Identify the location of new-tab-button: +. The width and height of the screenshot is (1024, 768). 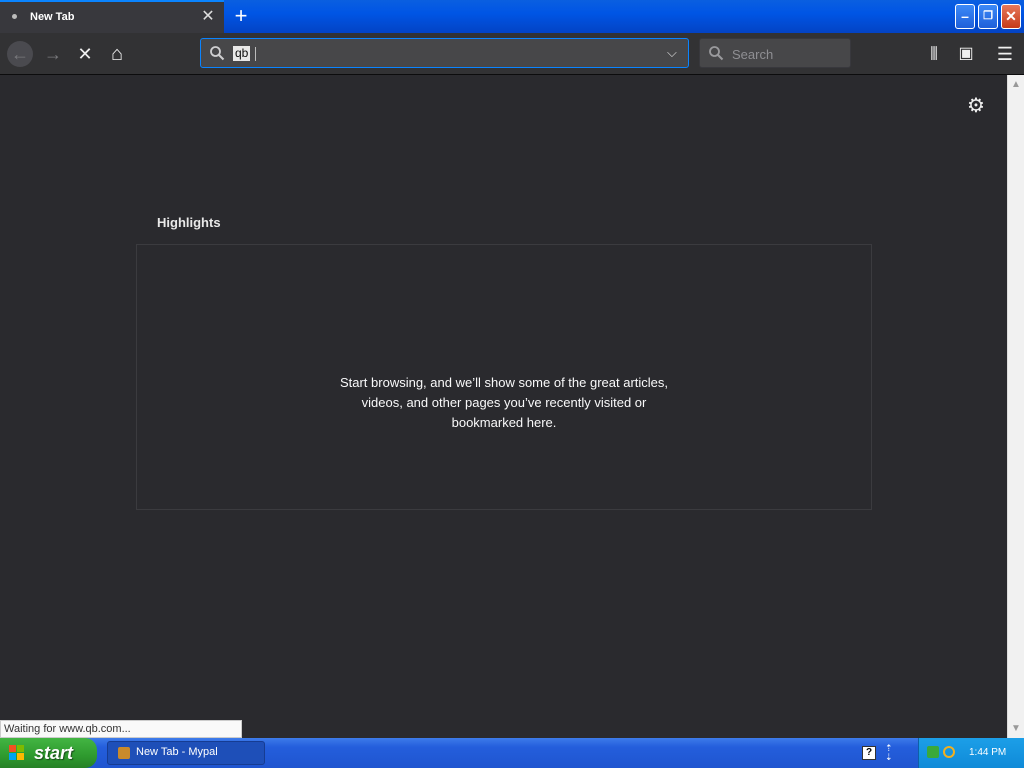
(241, 16).